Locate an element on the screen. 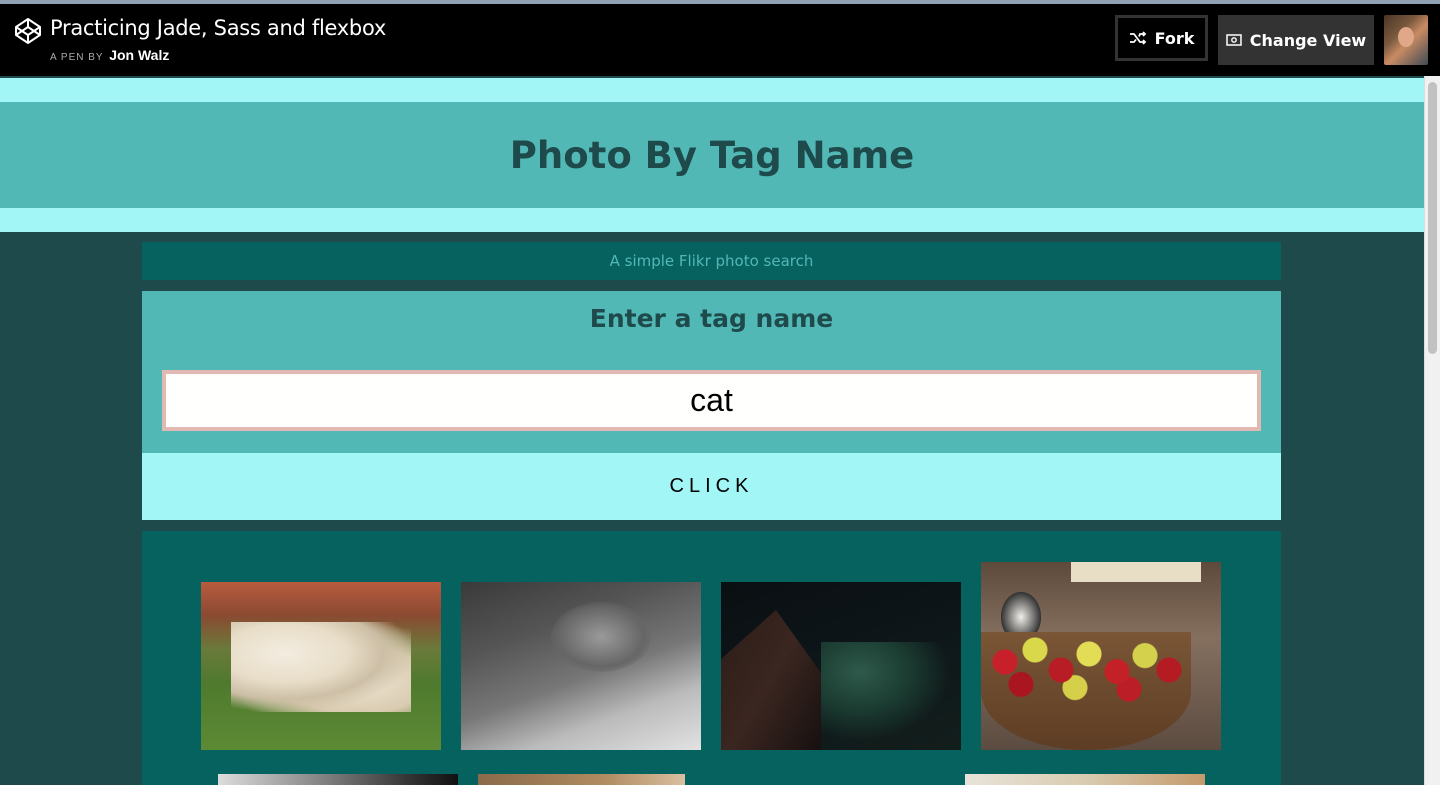 The height and width of the screenshot is (785, 1440). fork-button: Fork is located at coordinates (1161, 38).